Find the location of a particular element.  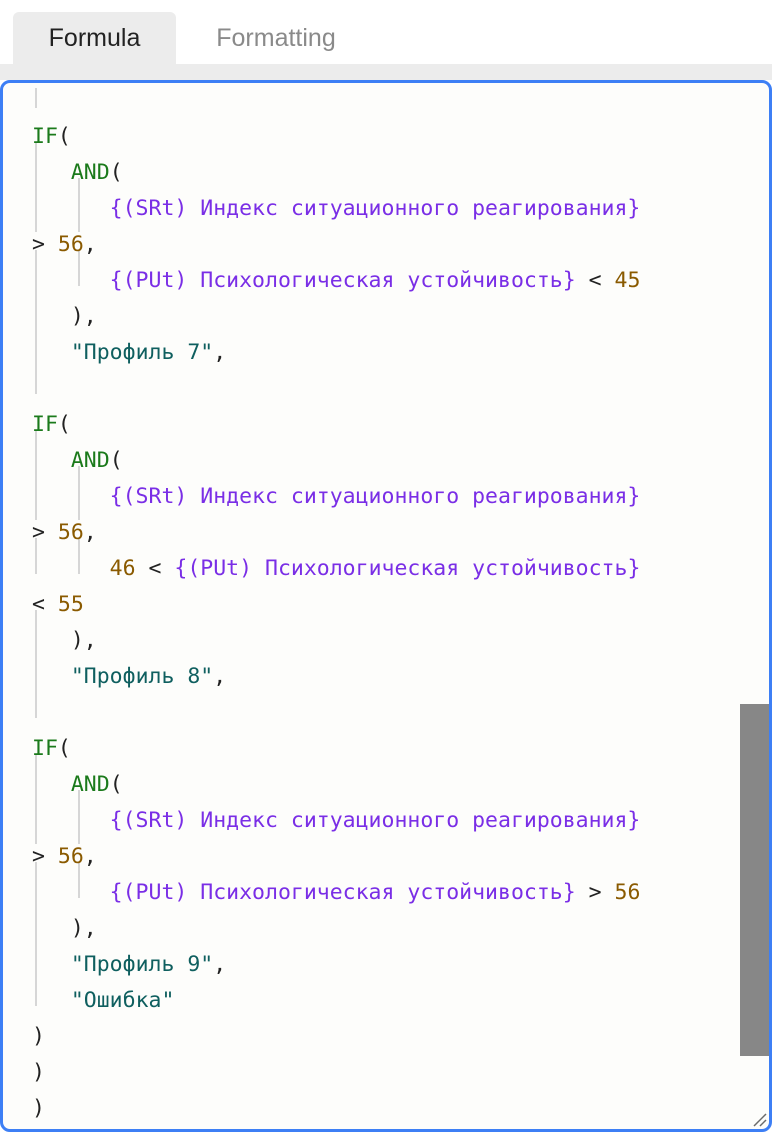

vertical-scrollbar-thumb is located at coordinates (754, 880).